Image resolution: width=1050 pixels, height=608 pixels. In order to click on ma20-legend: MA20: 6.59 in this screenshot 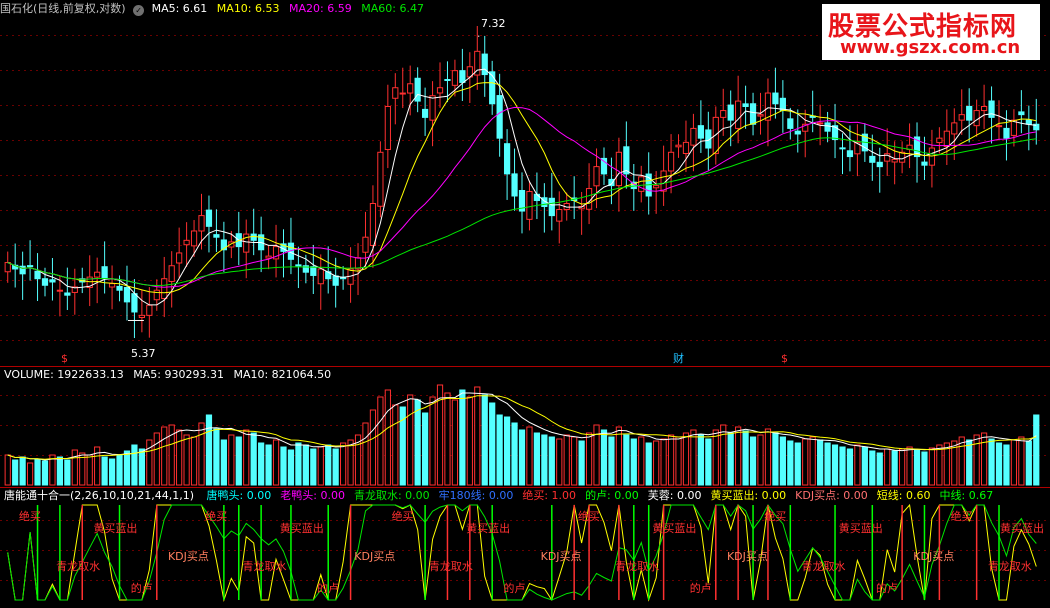, I will do `click(320, 8)`.